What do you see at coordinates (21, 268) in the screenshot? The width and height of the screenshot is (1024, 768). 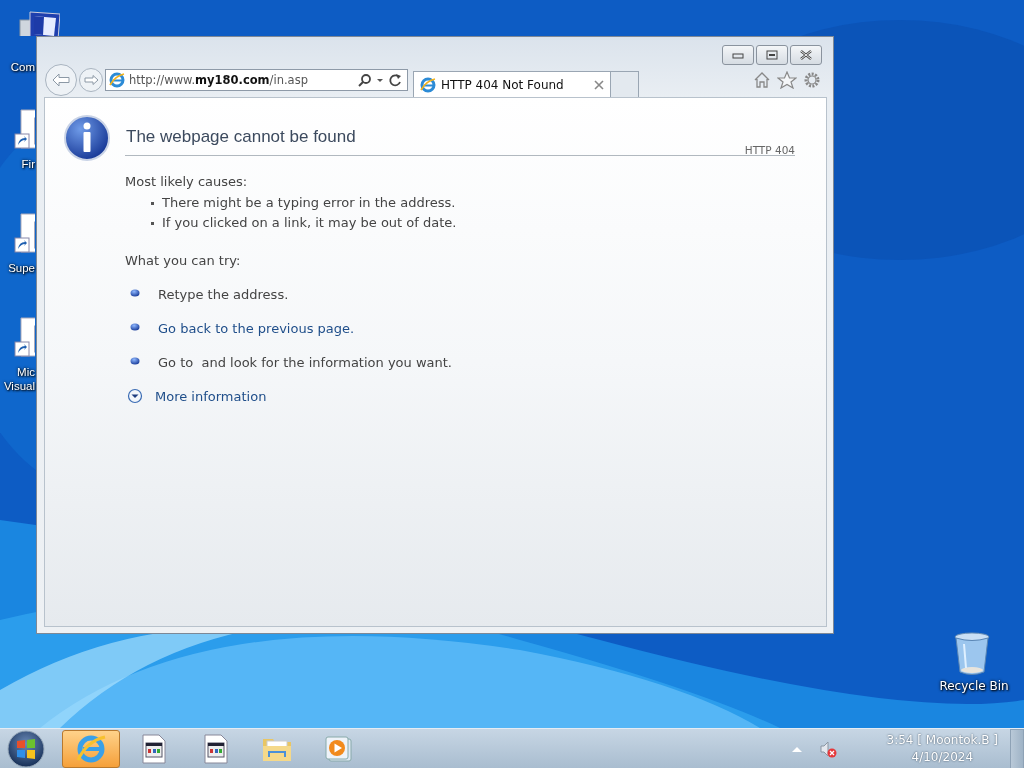 I see `icon-label: Supe` at bounding box center [21, 268].